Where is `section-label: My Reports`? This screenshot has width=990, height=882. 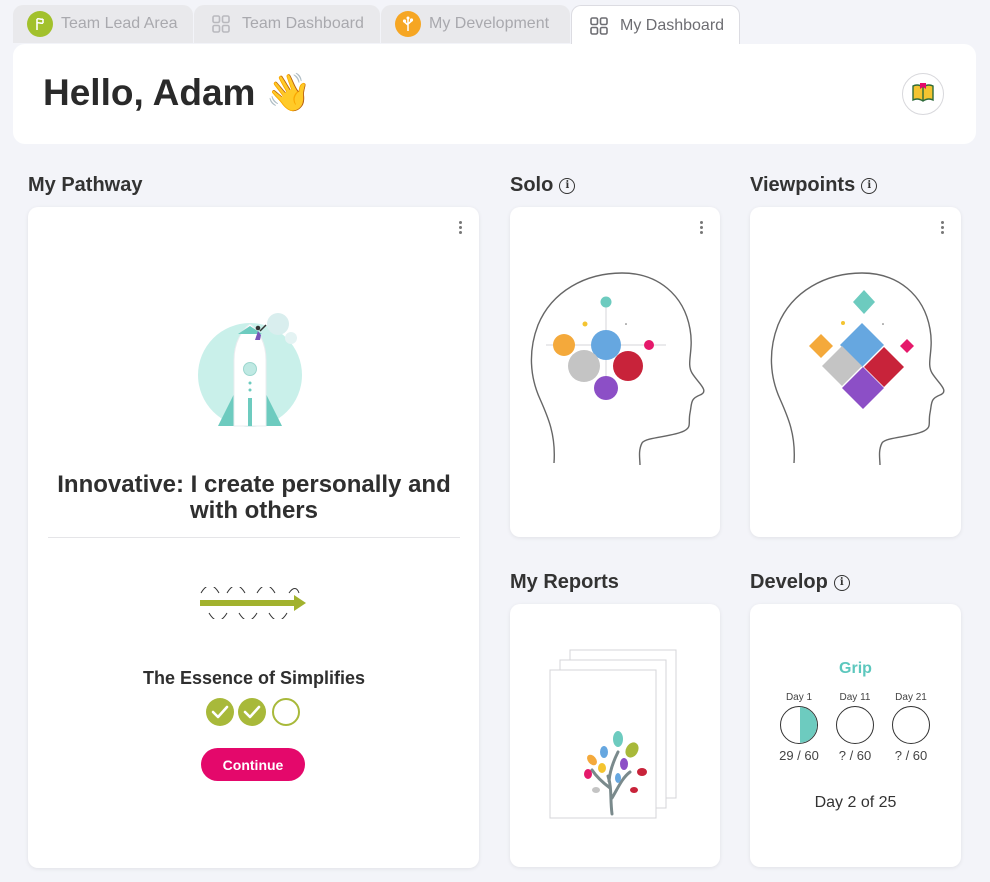 section-label: My Reports is located at coordinates (564, 582).